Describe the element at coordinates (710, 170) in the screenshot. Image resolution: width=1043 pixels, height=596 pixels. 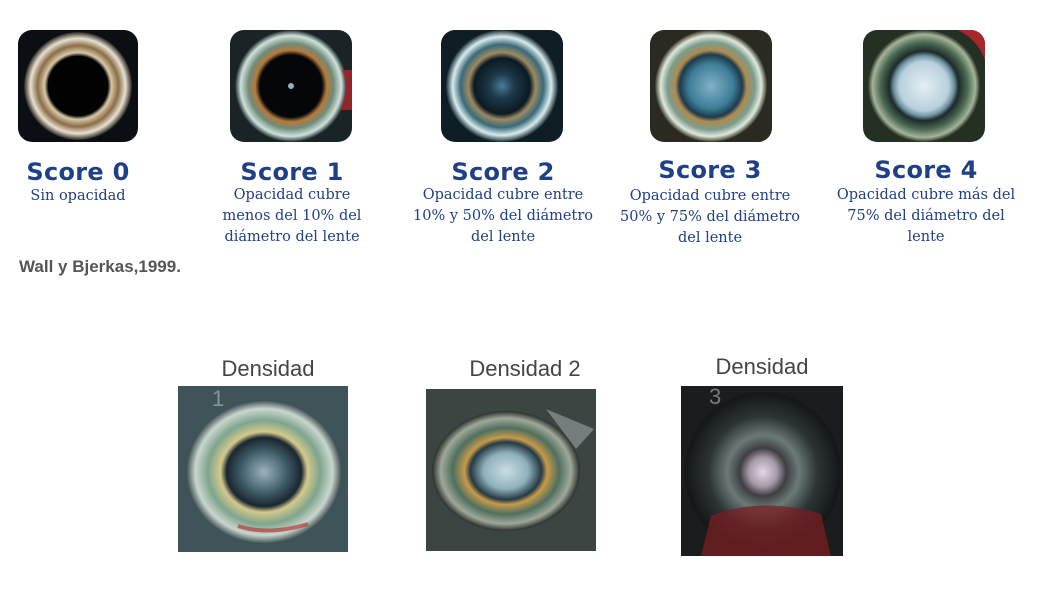
I see `score-title: Score 3` at that location.